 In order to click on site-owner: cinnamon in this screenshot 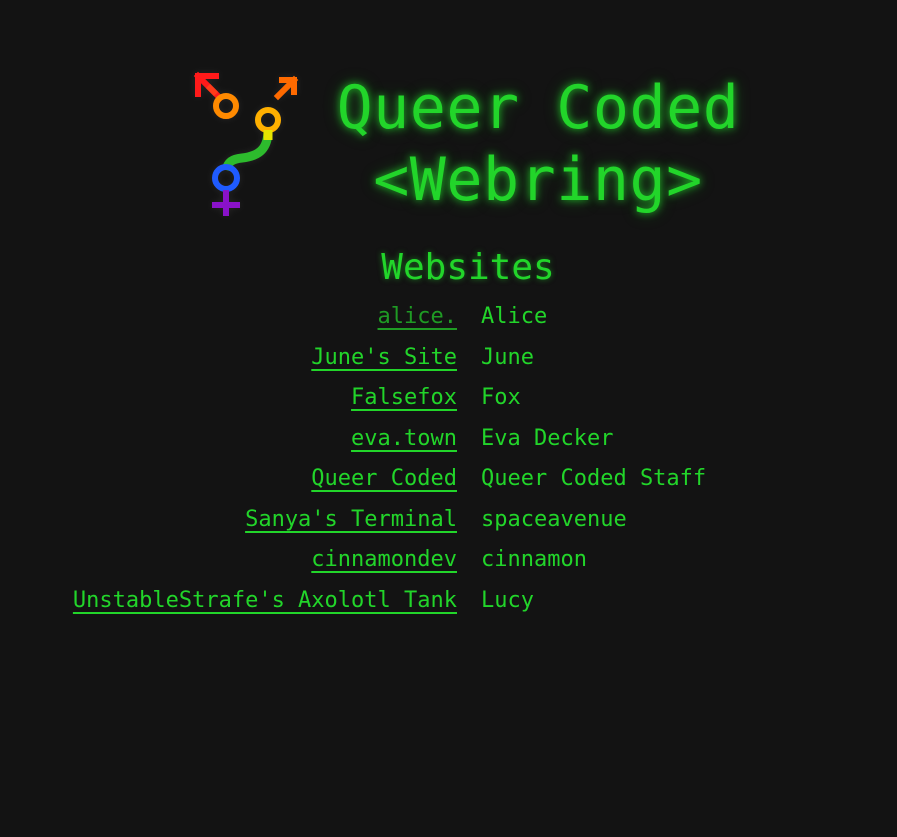, I will do `click(534, 559)`.